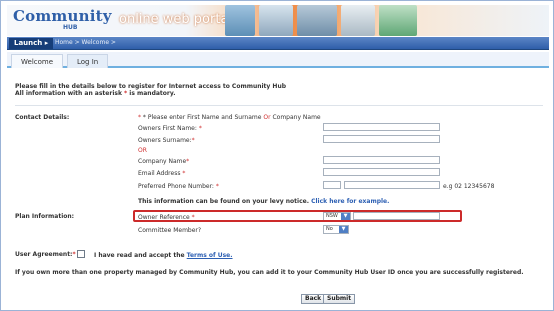 The height and width of the screenshot is (311, 554). Describe the element at coordinates (381, 127) in the screenshot. I see `first-name-input` at that location.